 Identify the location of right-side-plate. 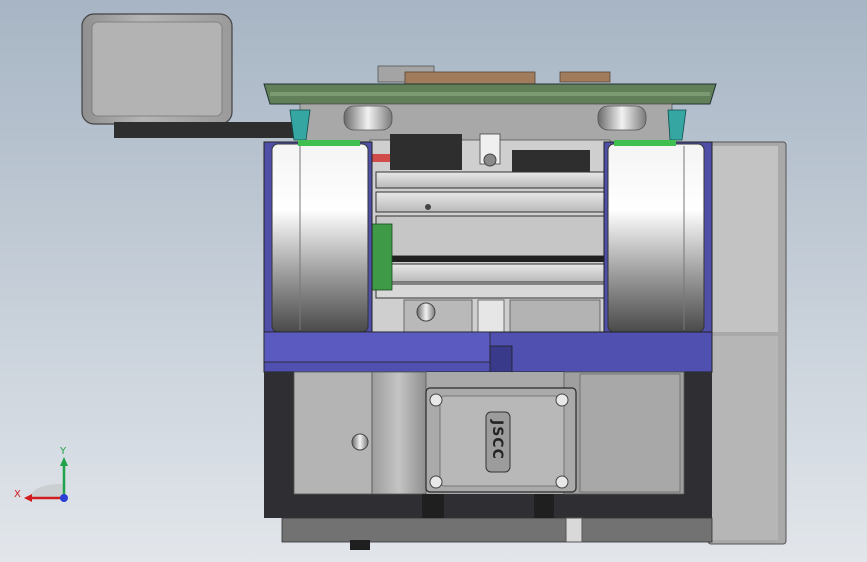
(747, 343).